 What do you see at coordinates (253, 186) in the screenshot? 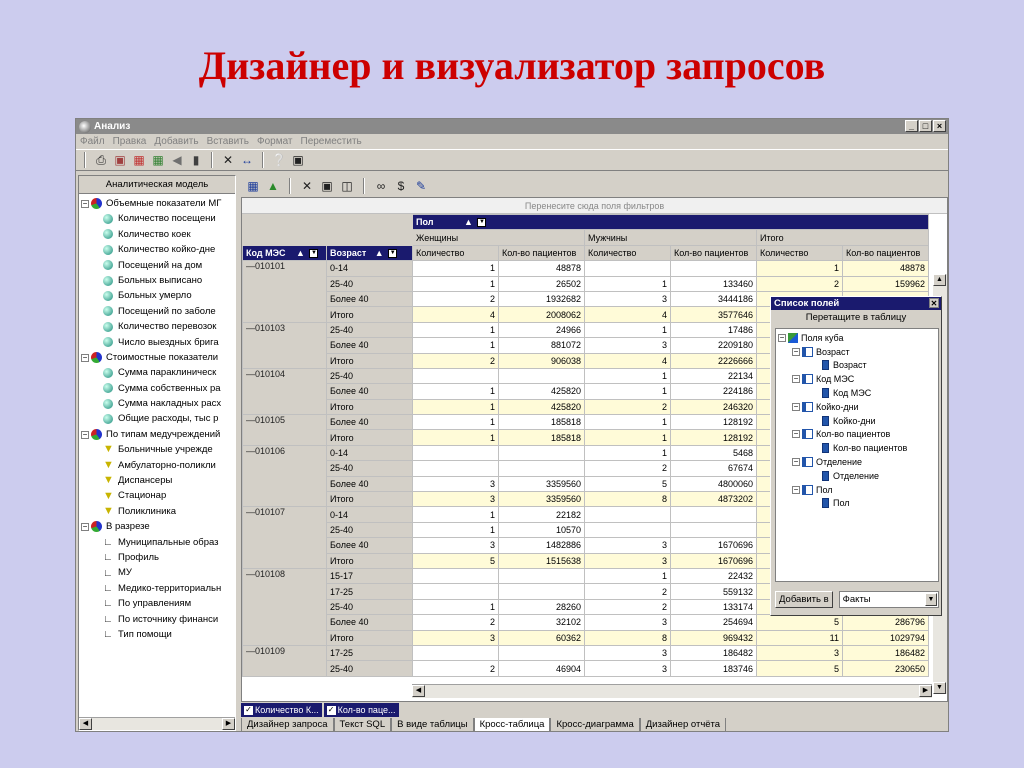
I see `layout-icon: ▦` at bounding box center [253, 186].